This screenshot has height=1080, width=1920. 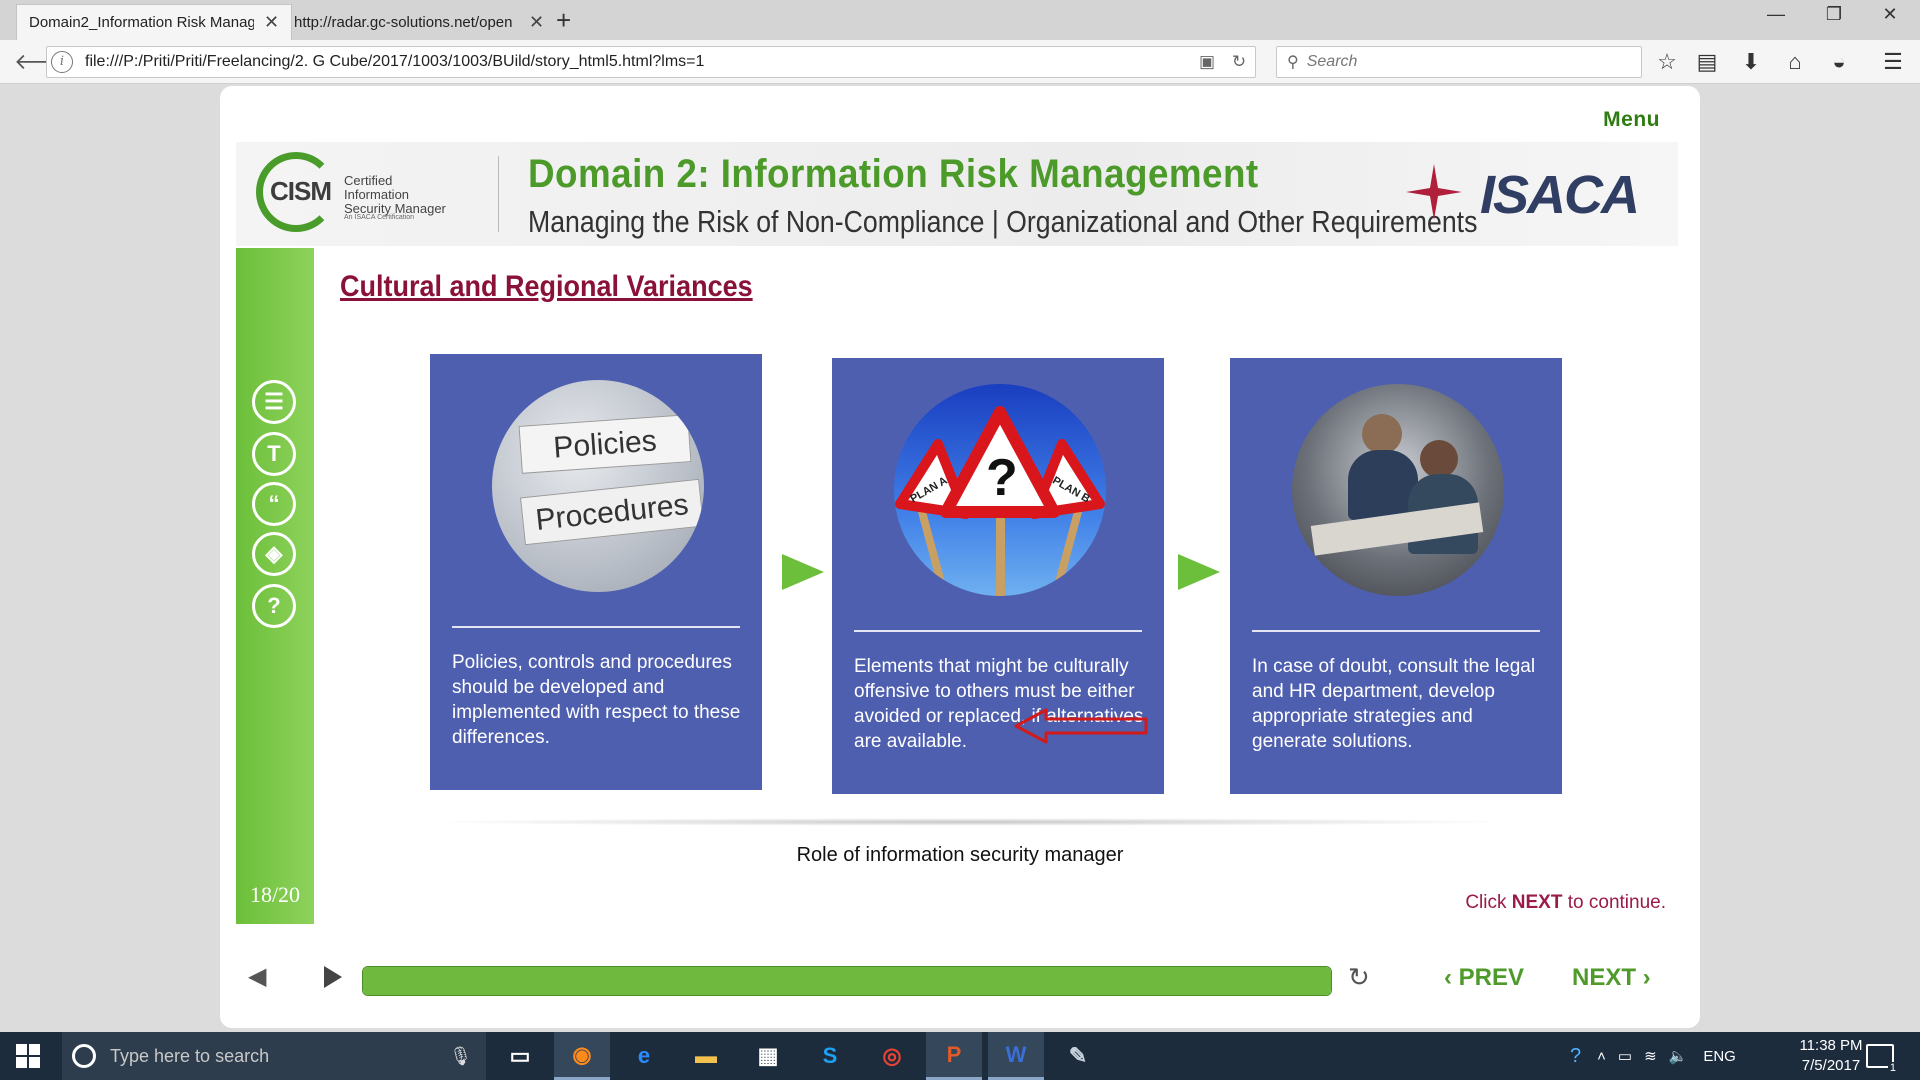 What do you see at coordinates (1882, 1059) in the screenshot?
I see `notification-icon: 1` at bounding box center [1882, 1059].